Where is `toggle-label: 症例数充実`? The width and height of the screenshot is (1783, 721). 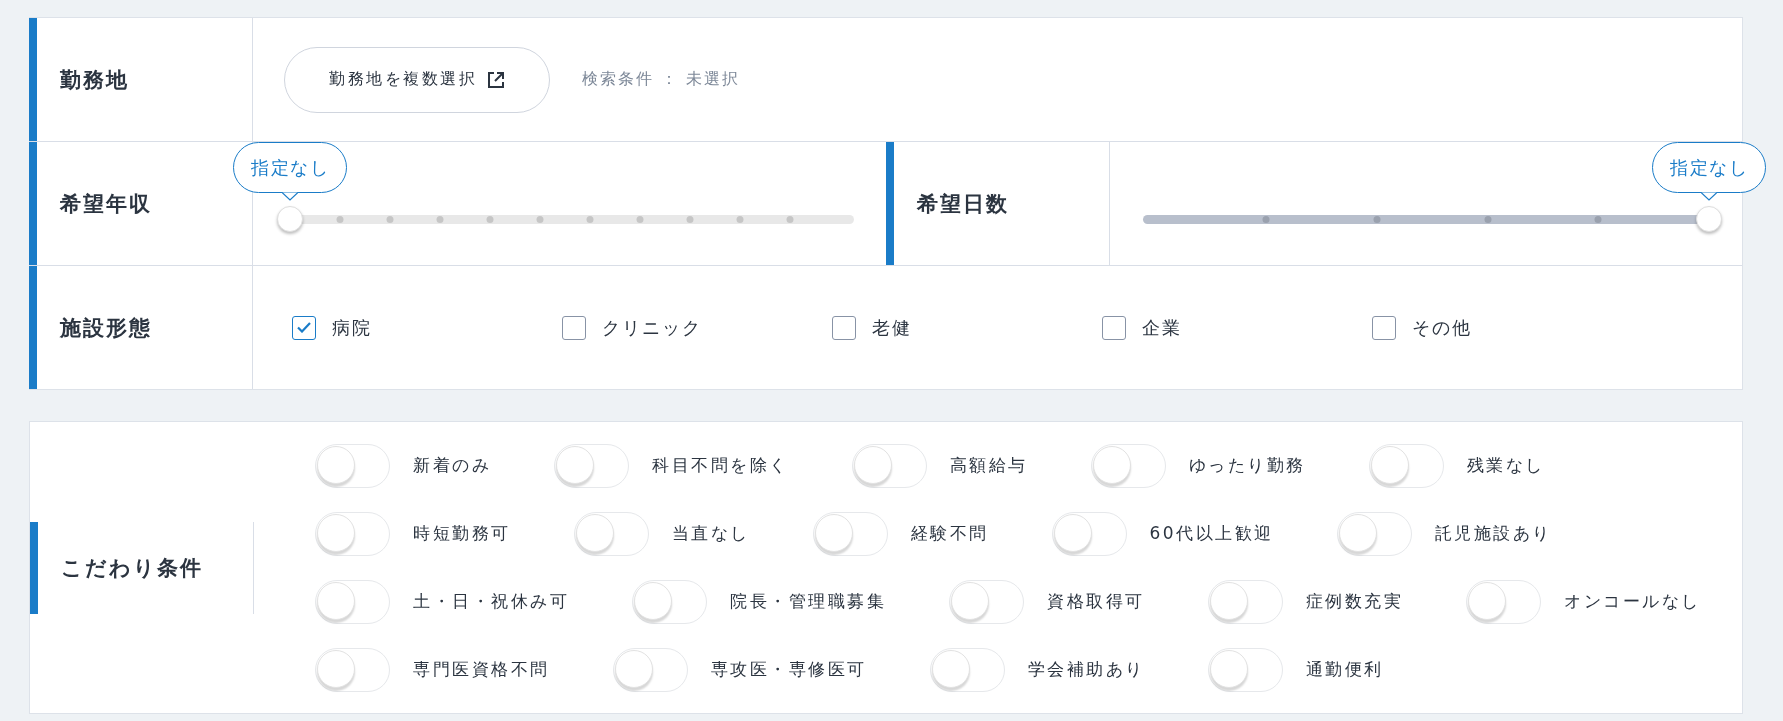 toggle-label: 症例数充実 is located at coordinates (1354, 601).